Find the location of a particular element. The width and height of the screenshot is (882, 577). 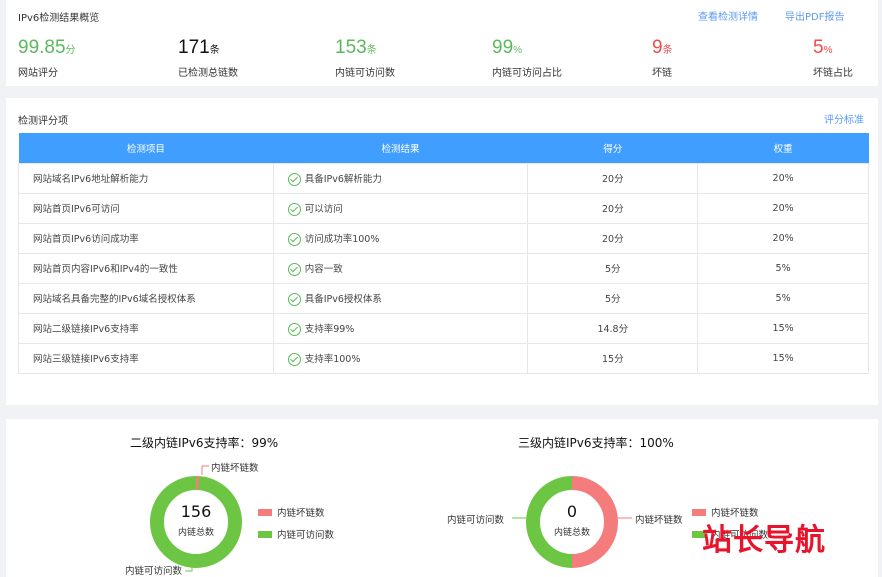

result-text: 内容一致 is located at coordinates (323, 269).